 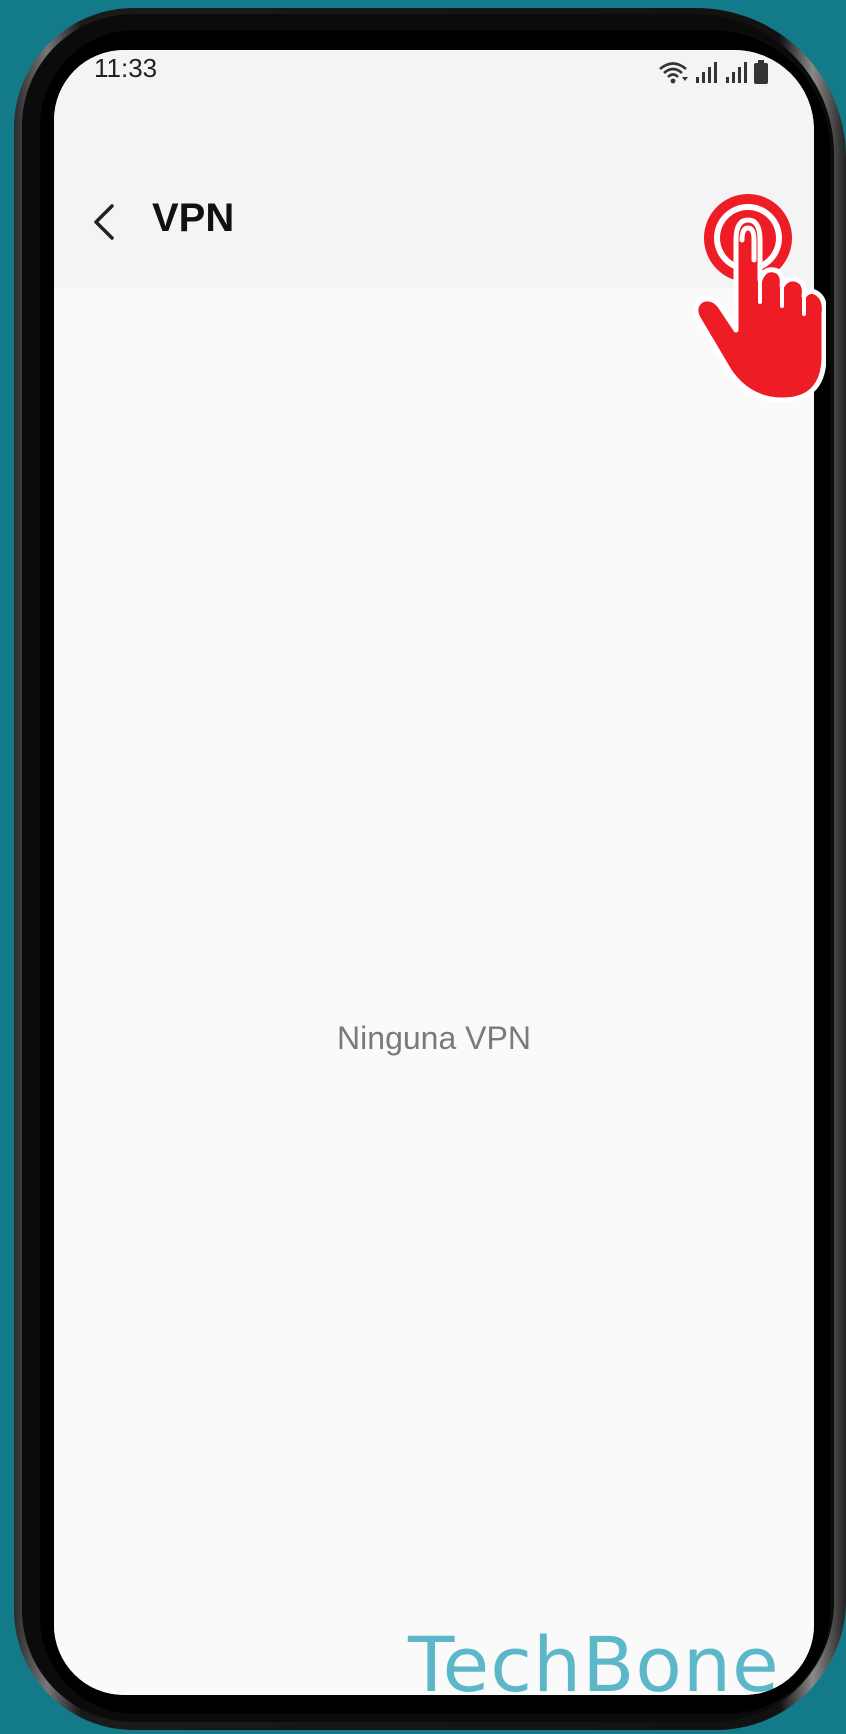 I want to click on page-title: VPN, so click(x=193, y=218).